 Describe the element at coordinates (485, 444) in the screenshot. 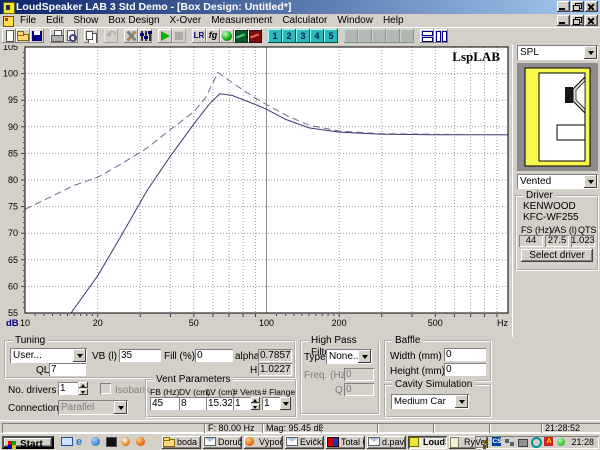

I see `volume-icon` at that location.